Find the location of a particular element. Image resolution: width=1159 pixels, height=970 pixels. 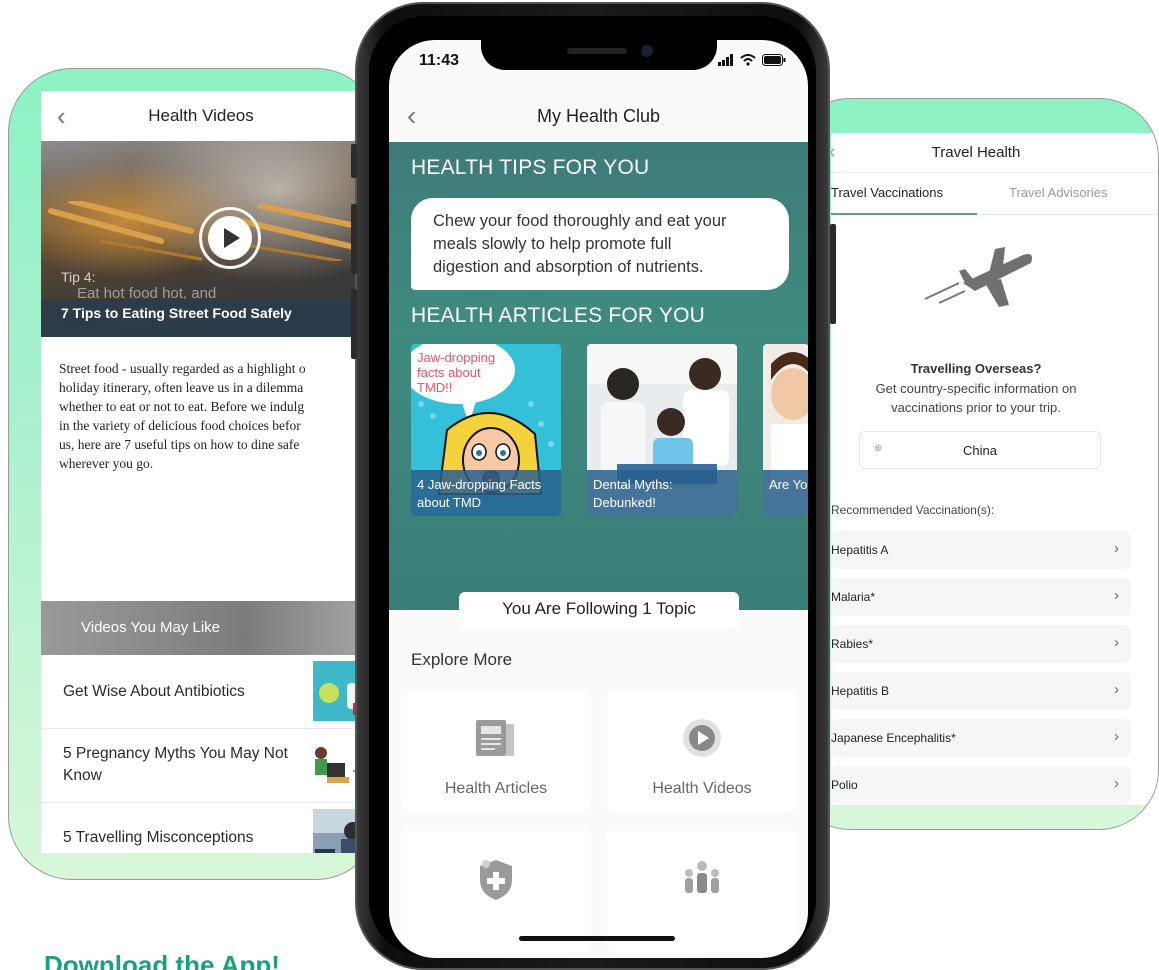

health-videos-tile: Health Videos is located at coordinates (702, 751).